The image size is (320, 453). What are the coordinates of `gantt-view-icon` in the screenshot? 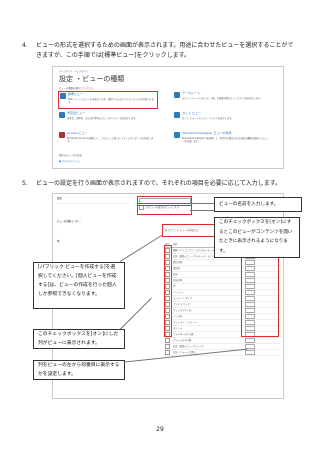 It's located at (177, 115).